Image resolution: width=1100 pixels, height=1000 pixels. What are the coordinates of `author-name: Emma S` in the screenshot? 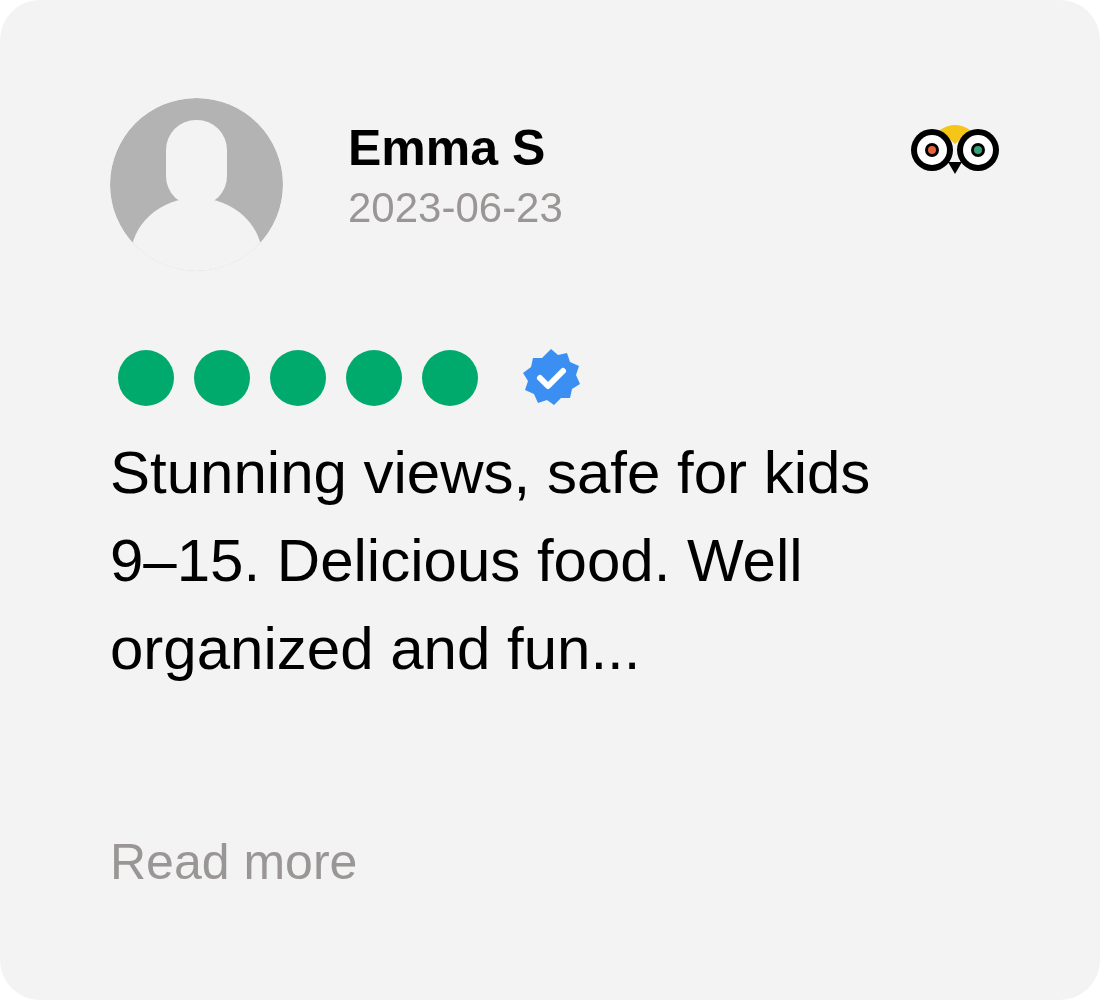 It's located at (447, 148).